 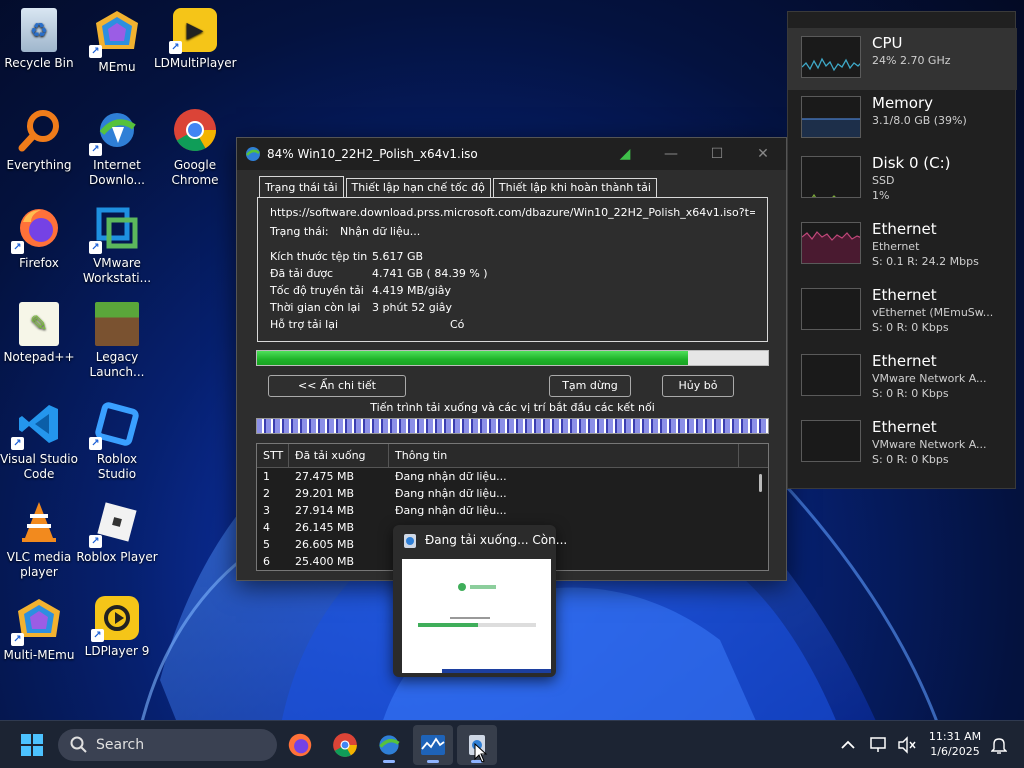 I want to click on perf-item-name: Memory, so click(x=903, y=103).